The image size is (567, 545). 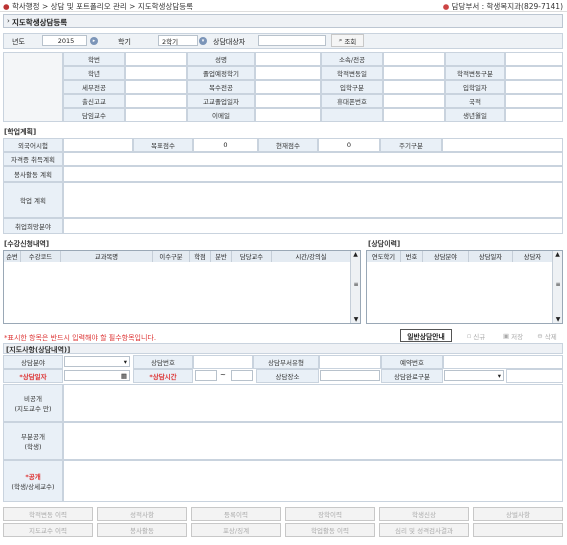 What do you see at coordinates (124, 42) in the screenshot?
I see `term-label: 학기` at bounding box center [124, 42].